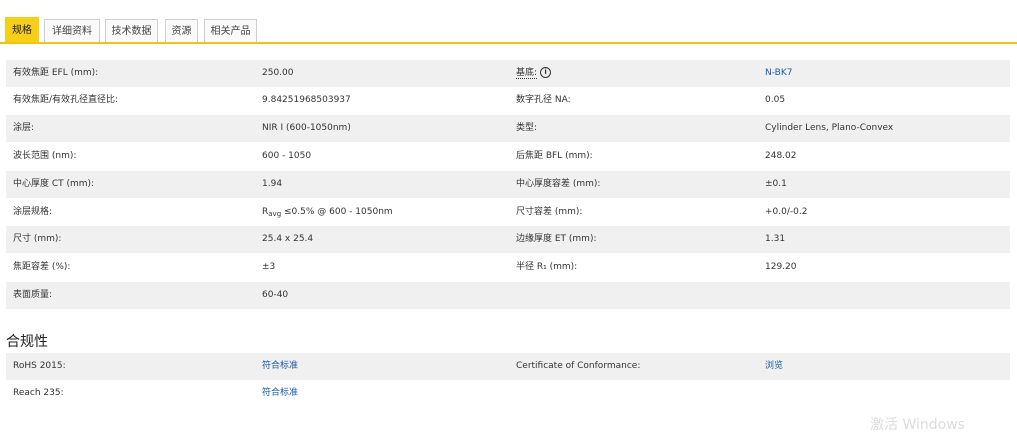 The width and height of the screenshot is (1017, 434). I want to click on spec-label: 数字孔径 NA:, so click(543, 100).